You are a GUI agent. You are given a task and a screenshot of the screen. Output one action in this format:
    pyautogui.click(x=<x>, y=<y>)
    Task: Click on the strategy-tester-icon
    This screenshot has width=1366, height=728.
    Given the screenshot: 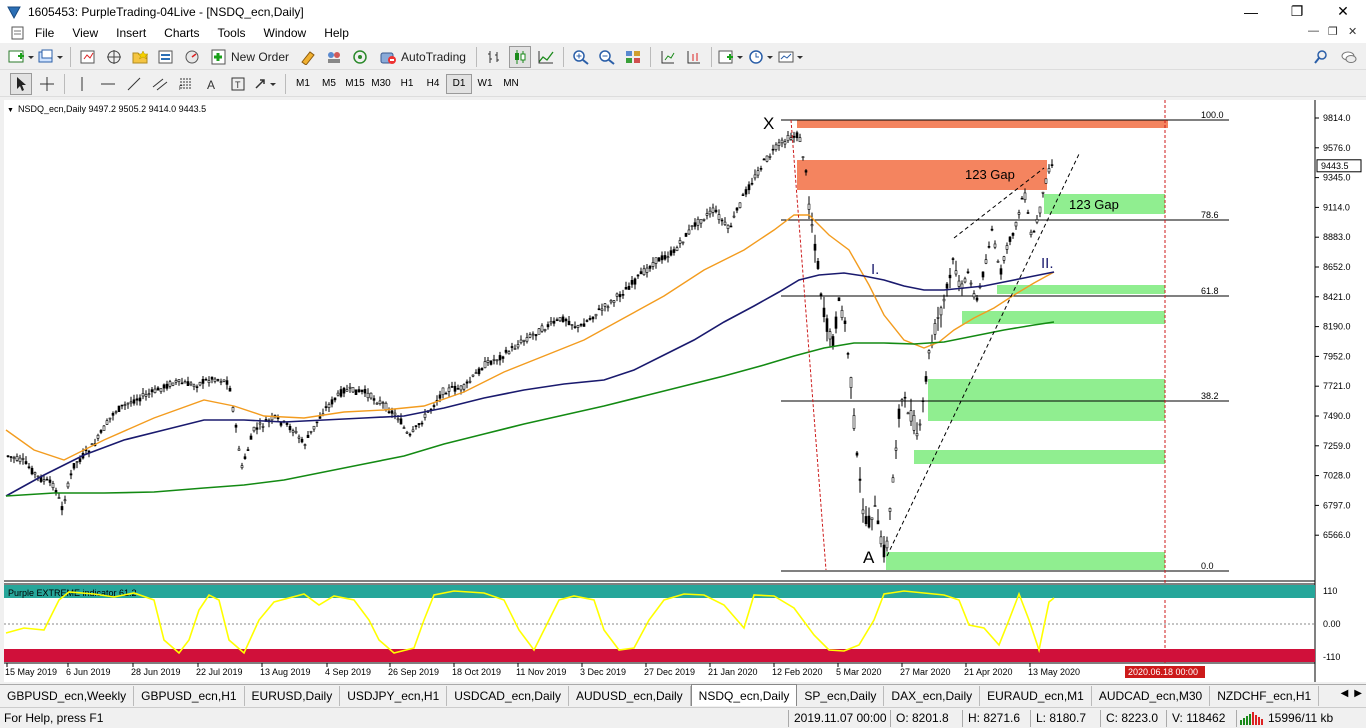 What is the action you would take?
    pyautogui.click(x=192, y=57)
    